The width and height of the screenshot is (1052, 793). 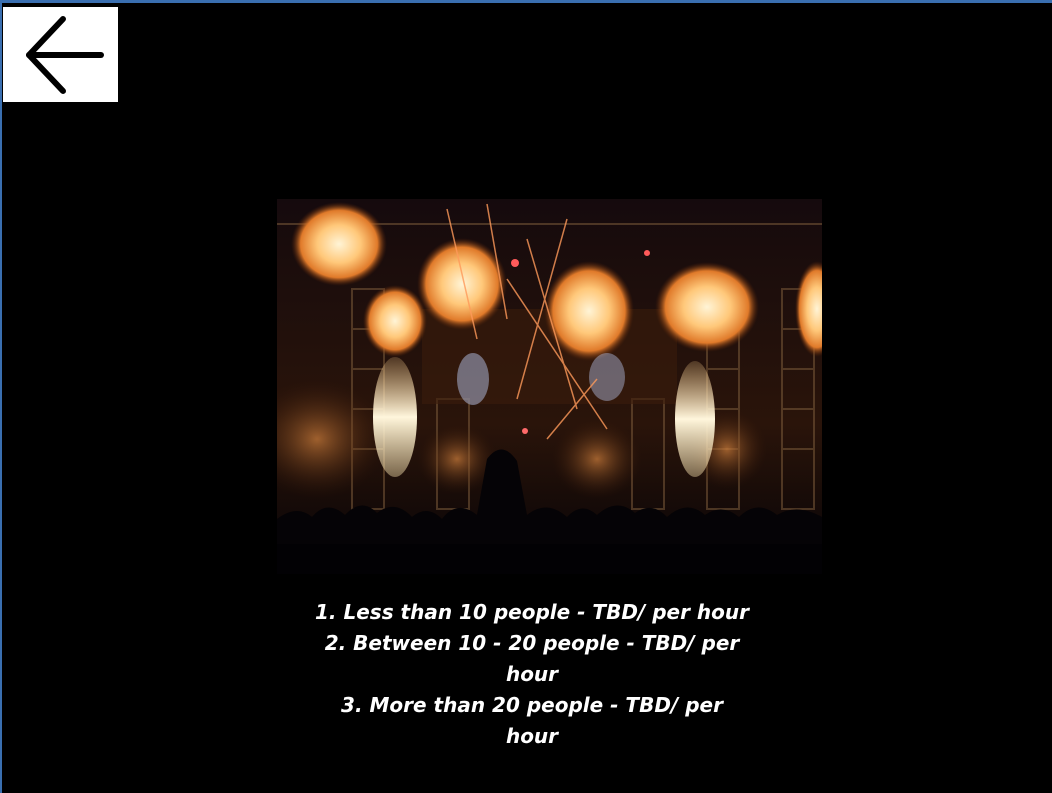 I want to click on pricing-item-3: 3. More than 20 people - TBD/ per hour, so click(x=532, y=720).